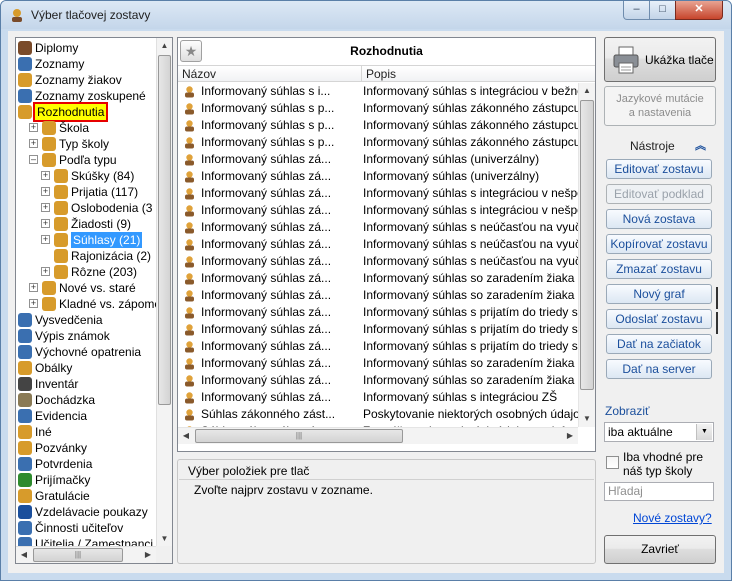 The image size is (732, 581). I want to click on close-window-button: ✕, so click(699, 10).